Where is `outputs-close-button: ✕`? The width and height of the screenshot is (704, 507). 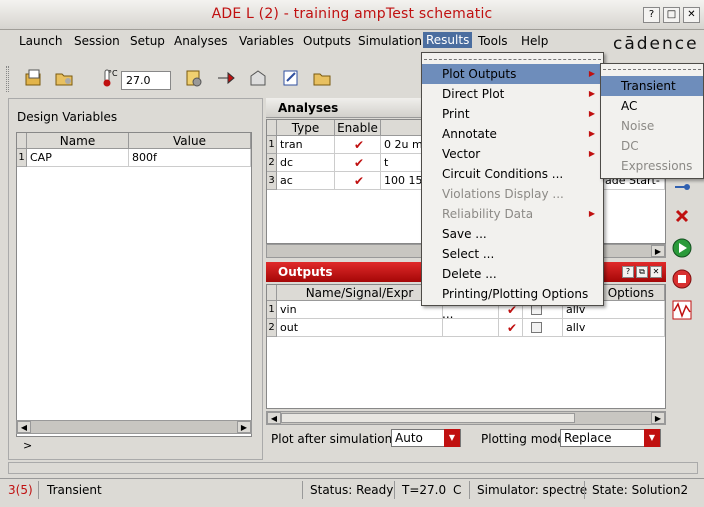
outputs-close-button: ✕ is located at coordinates (656, 272).